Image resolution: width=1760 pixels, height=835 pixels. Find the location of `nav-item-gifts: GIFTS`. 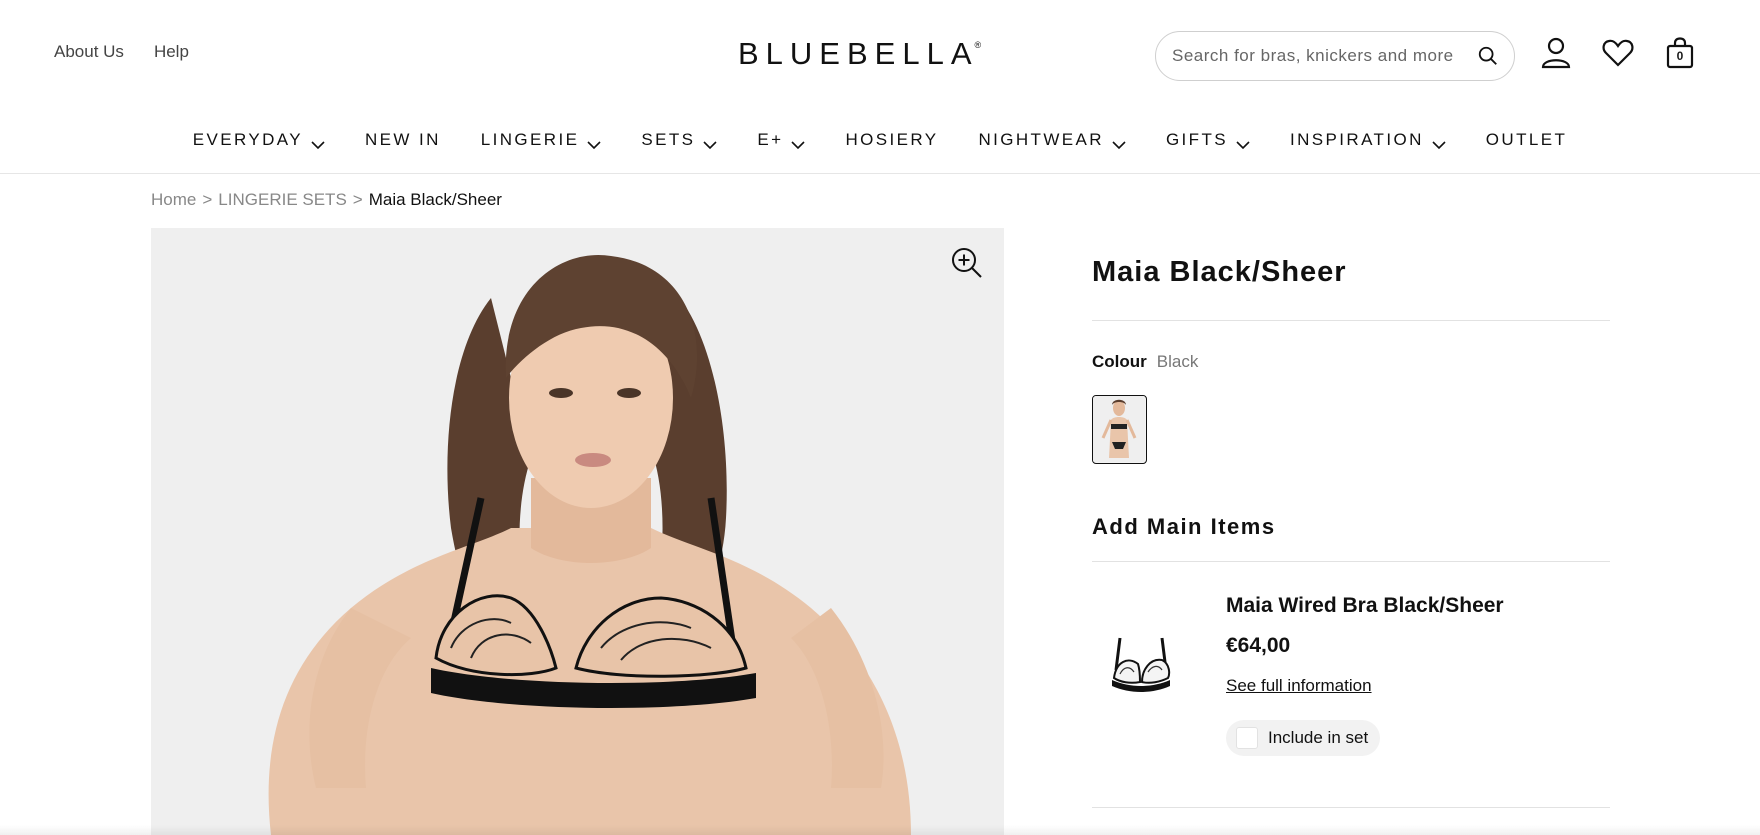

nav-item-gifts: GIFTS is located at coordinates (1208, 140).